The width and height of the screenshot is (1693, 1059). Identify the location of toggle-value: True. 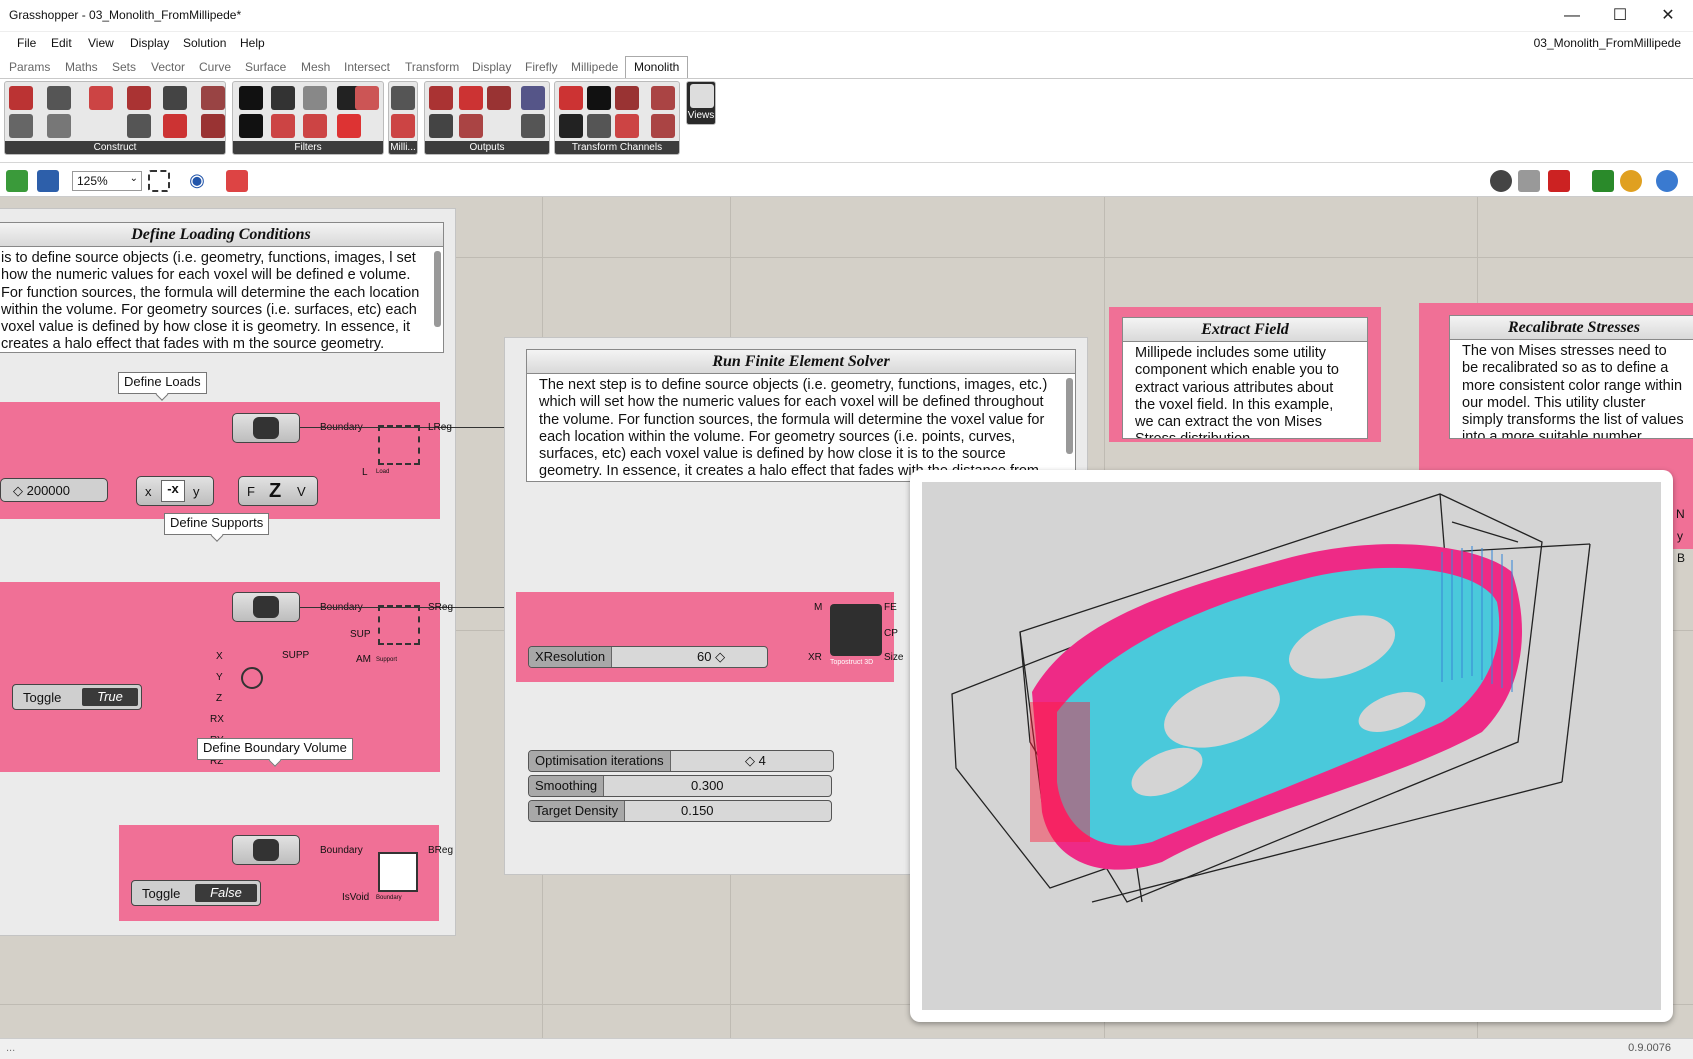
(110, 697).